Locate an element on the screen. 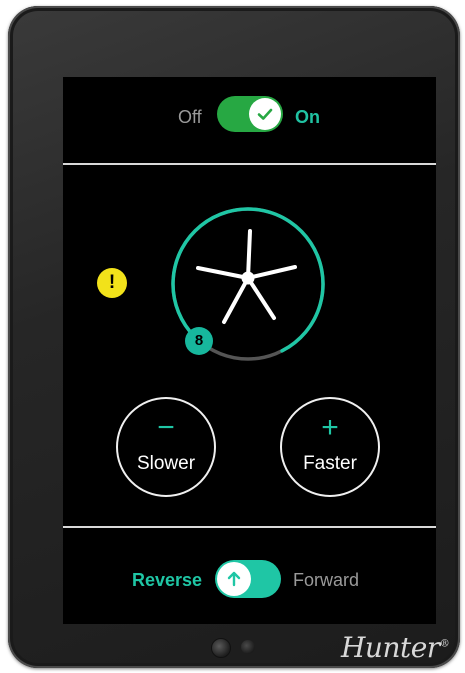 This screenshot has width=465, height=673. fan-blades-icon is located at coordinates (246, 276).